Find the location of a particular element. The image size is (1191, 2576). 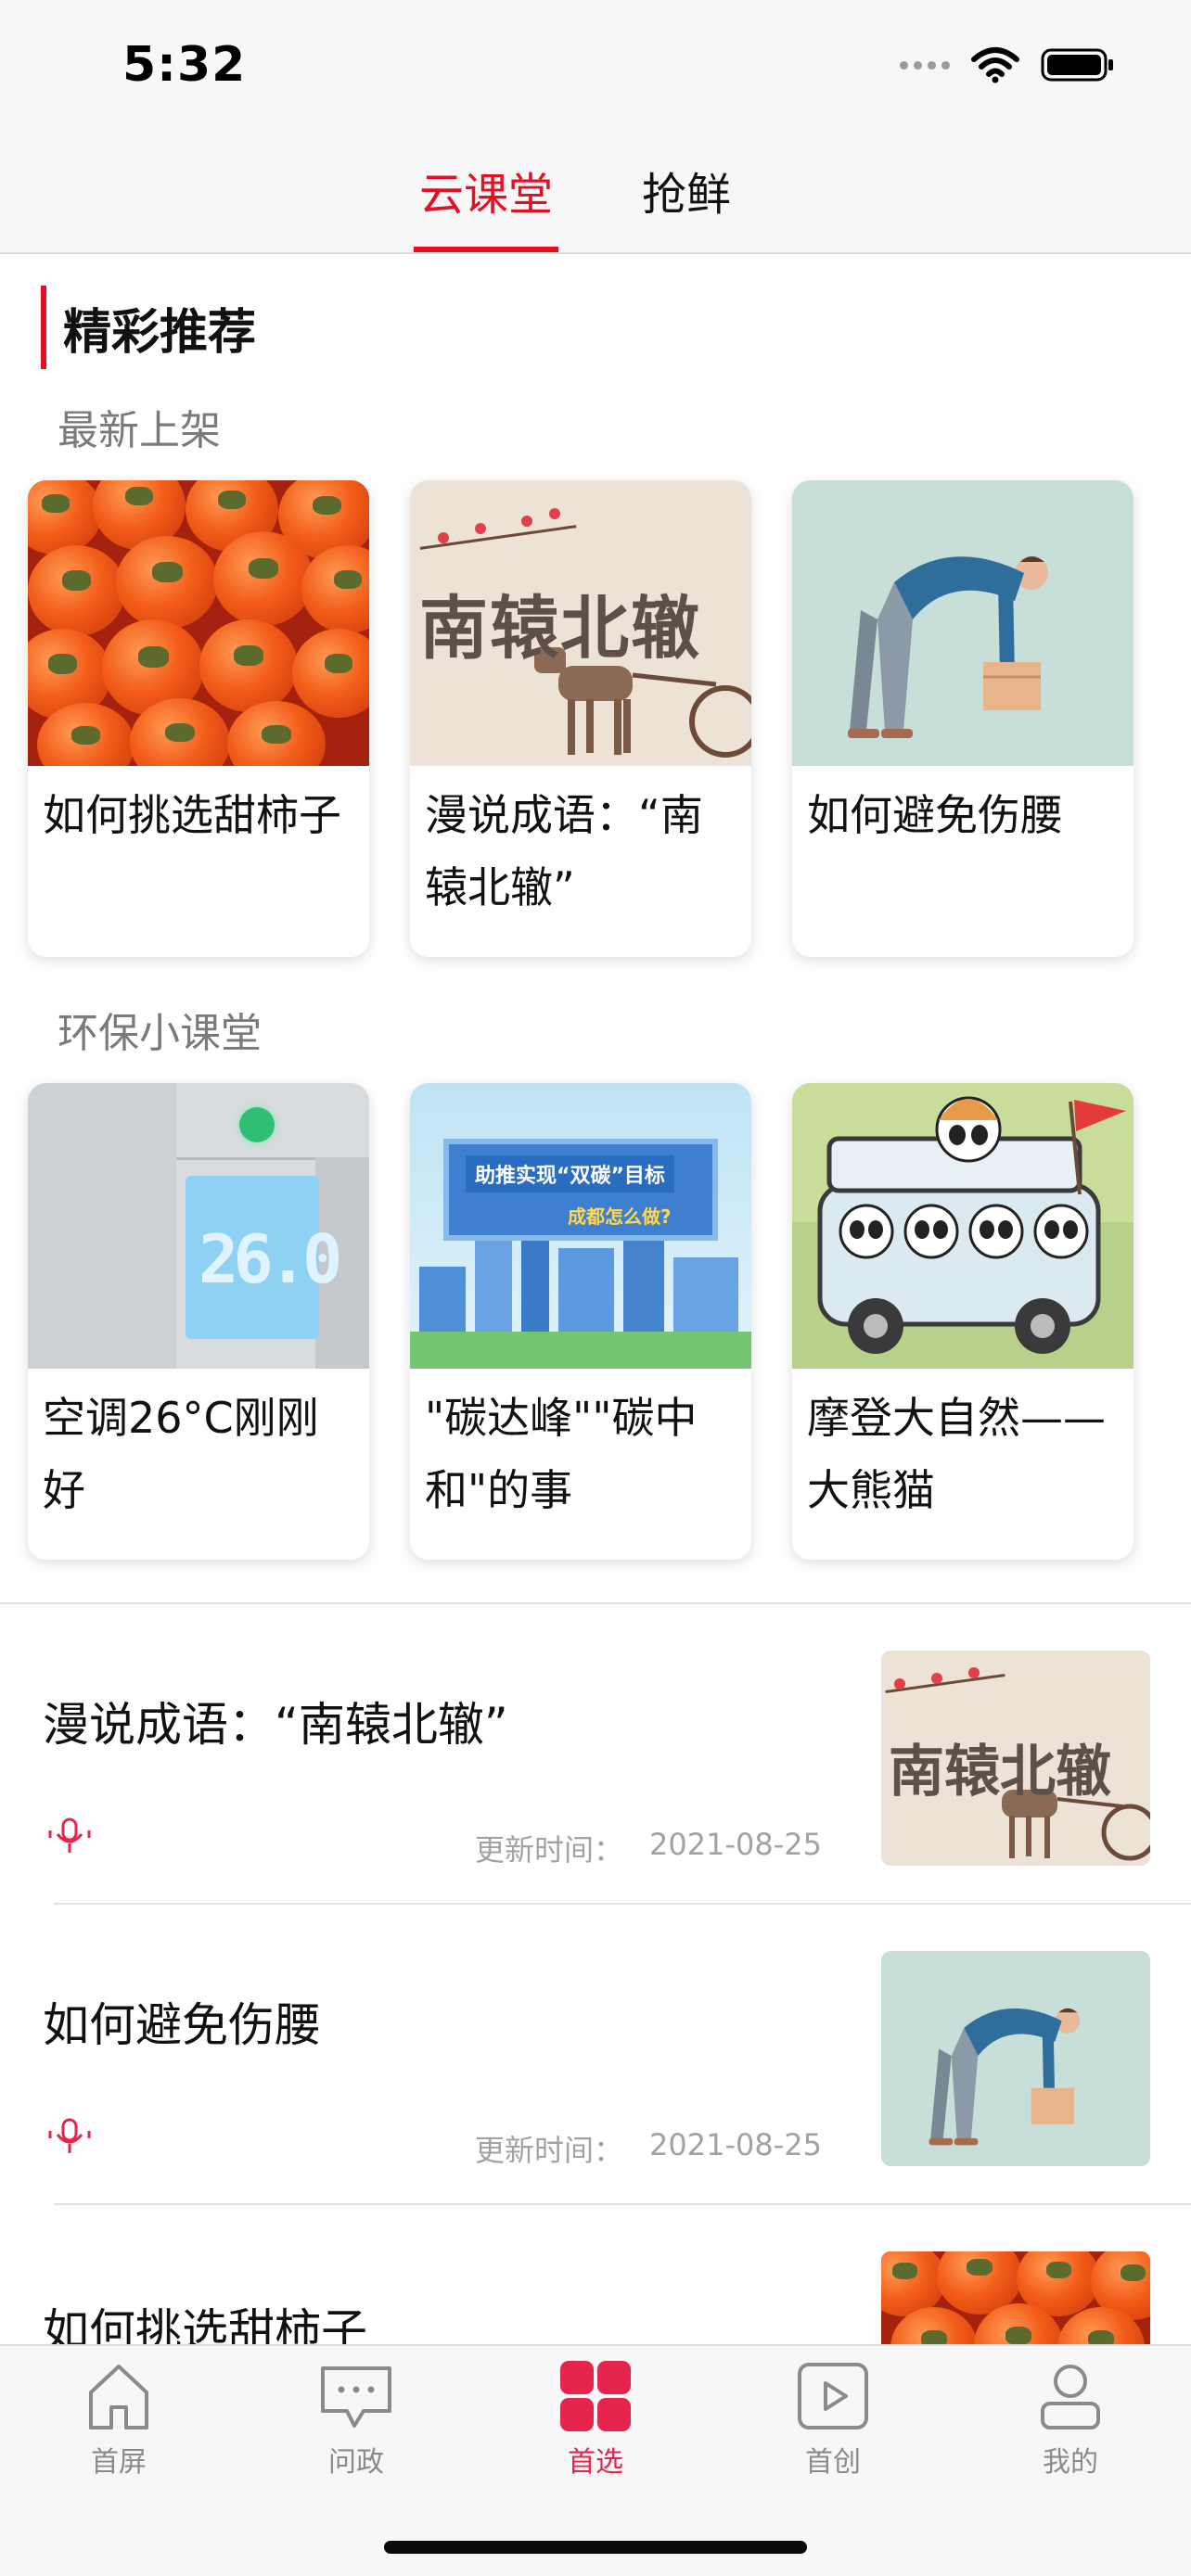

nav-item-featured: 首选 is located at coordinates (595, 2419).